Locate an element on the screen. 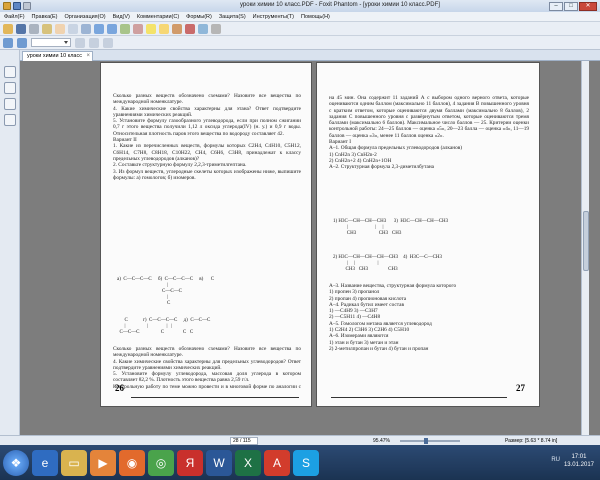  document-tabstrip: уроки химии 10 класс × is located at coordinates (310, 55).